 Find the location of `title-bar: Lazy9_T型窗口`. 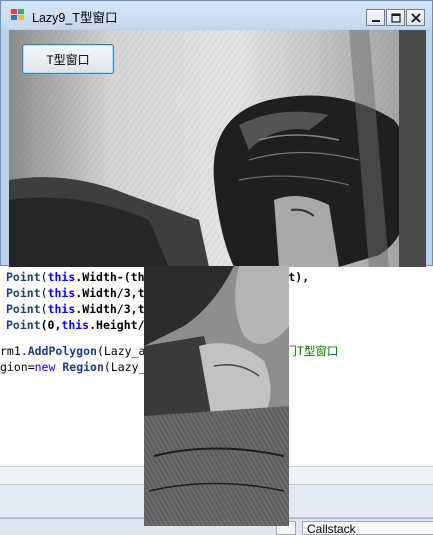

title-bar: Lazy9_T型窗口 is located at coordinates (216, 15).